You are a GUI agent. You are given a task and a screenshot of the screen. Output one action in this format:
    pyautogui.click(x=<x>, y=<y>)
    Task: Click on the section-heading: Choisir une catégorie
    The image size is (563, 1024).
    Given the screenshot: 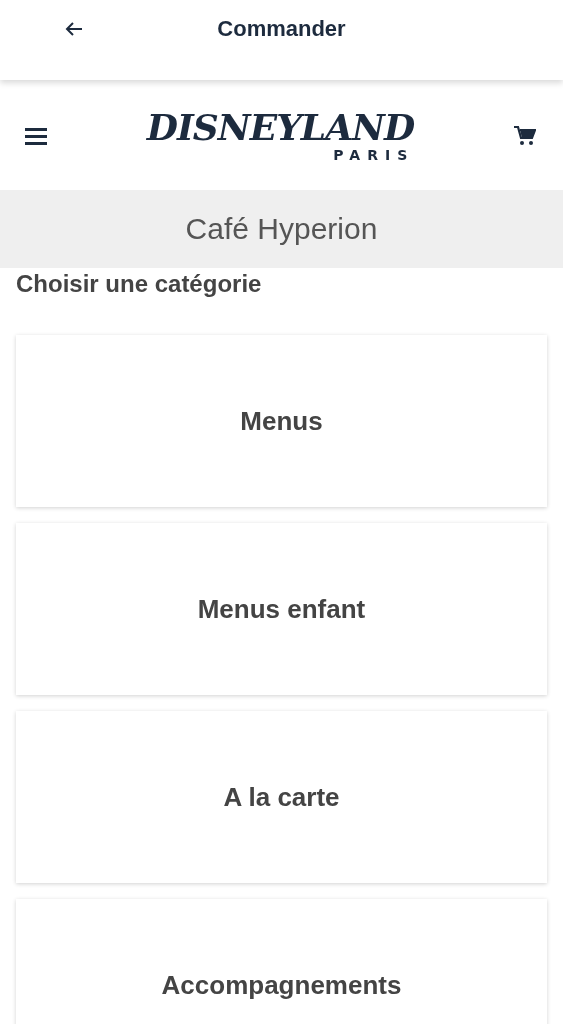 What is the action you would take?
    pyautogui.click(x=139, y=283)
    